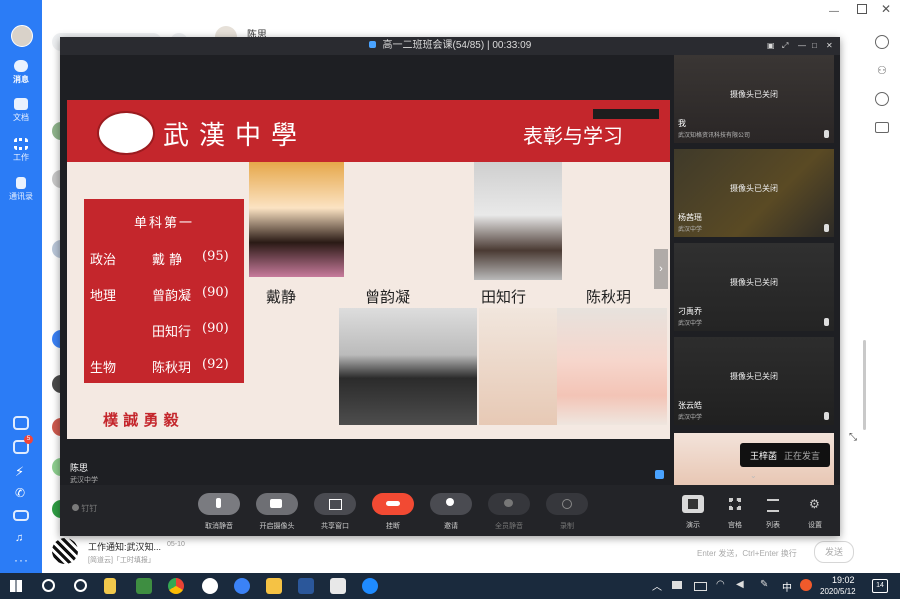 The height and width of the screenshot is (599, 900). What do you see at coordinates (21, 515) in the screenshot?
I see `mail-icon` at bounding box center [21, 515].